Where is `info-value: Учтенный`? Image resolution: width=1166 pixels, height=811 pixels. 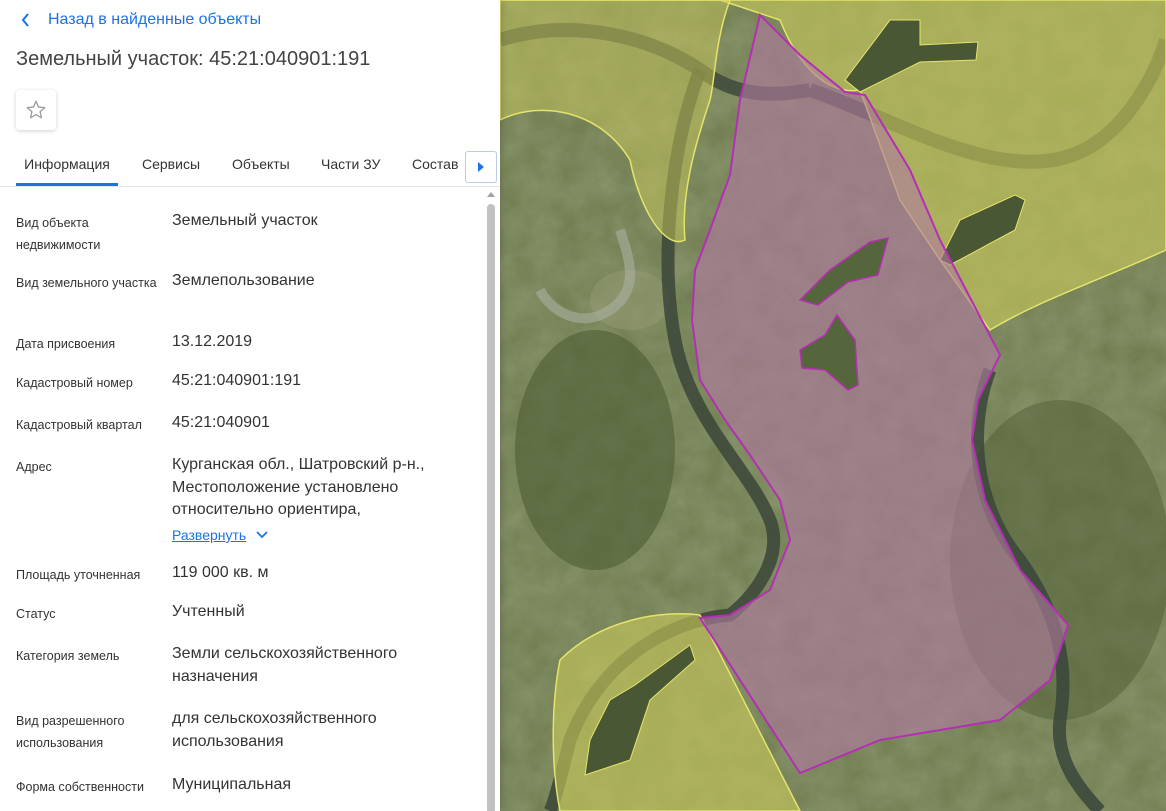 info-value: Учтенный is located at coordinates (208, 611).